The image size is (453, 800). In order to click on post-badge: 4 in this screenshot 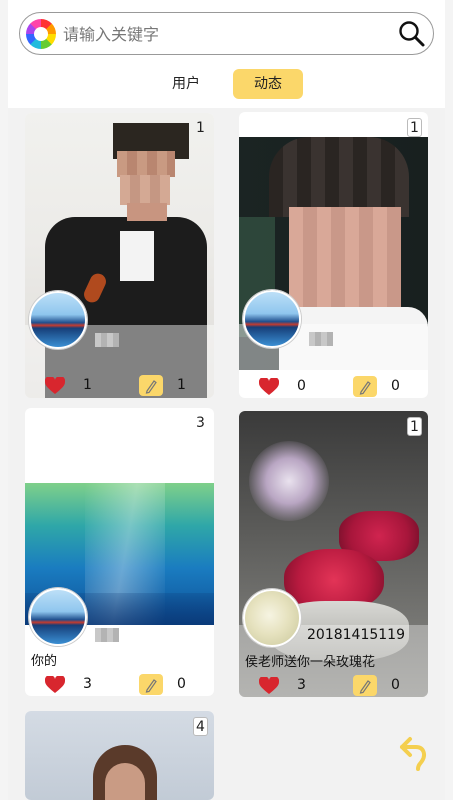, I will do `click(200, 726)`.